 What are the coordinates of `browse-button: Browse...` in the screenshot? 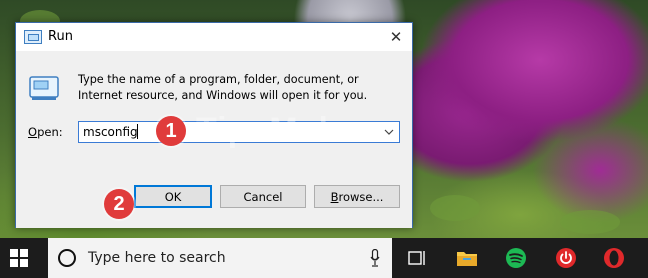 It's located at (357, 196).